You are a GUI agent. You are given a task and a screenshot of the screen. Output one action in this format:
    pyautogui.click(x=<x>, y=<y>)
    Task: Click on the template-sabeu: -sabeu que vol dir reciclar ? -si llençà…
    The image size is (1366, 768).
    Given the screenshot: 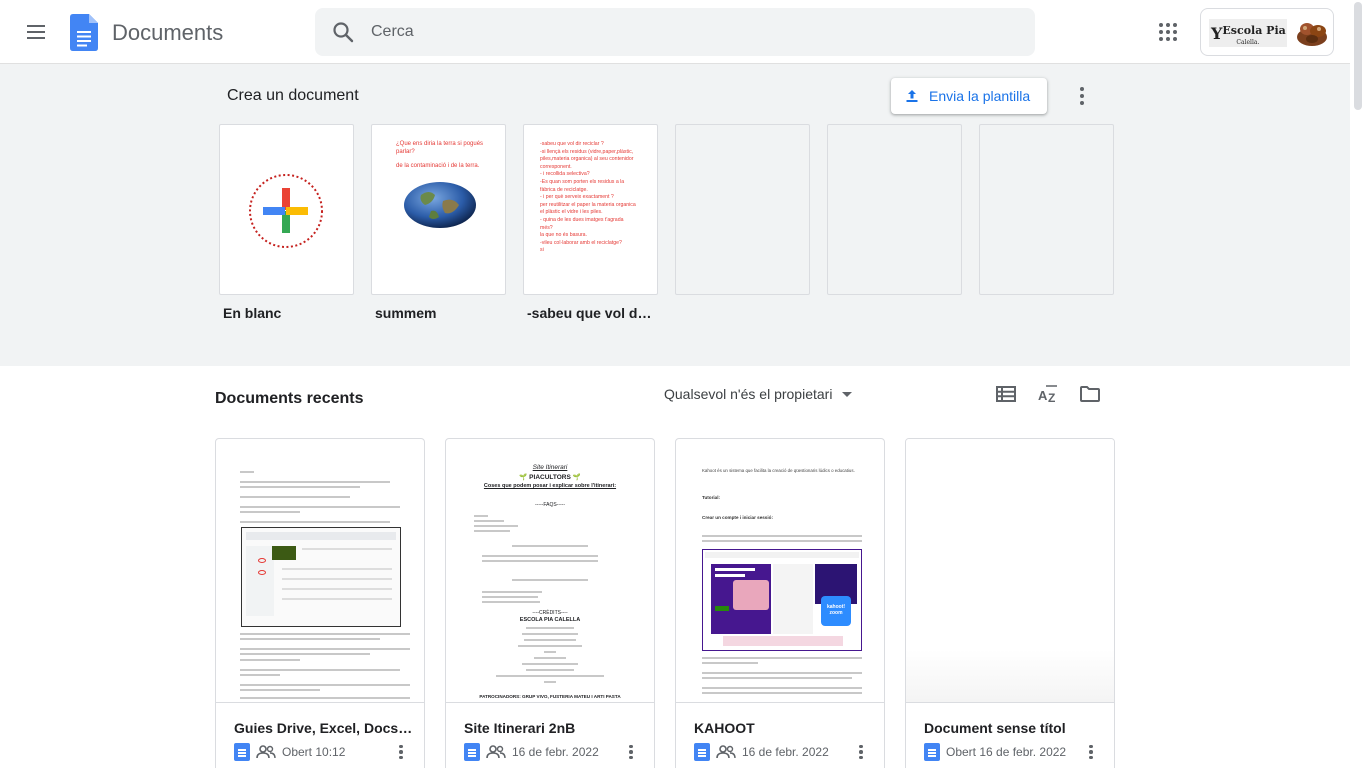 What is the action you would take?
    pyautogui.click(x=590, y=209)
    